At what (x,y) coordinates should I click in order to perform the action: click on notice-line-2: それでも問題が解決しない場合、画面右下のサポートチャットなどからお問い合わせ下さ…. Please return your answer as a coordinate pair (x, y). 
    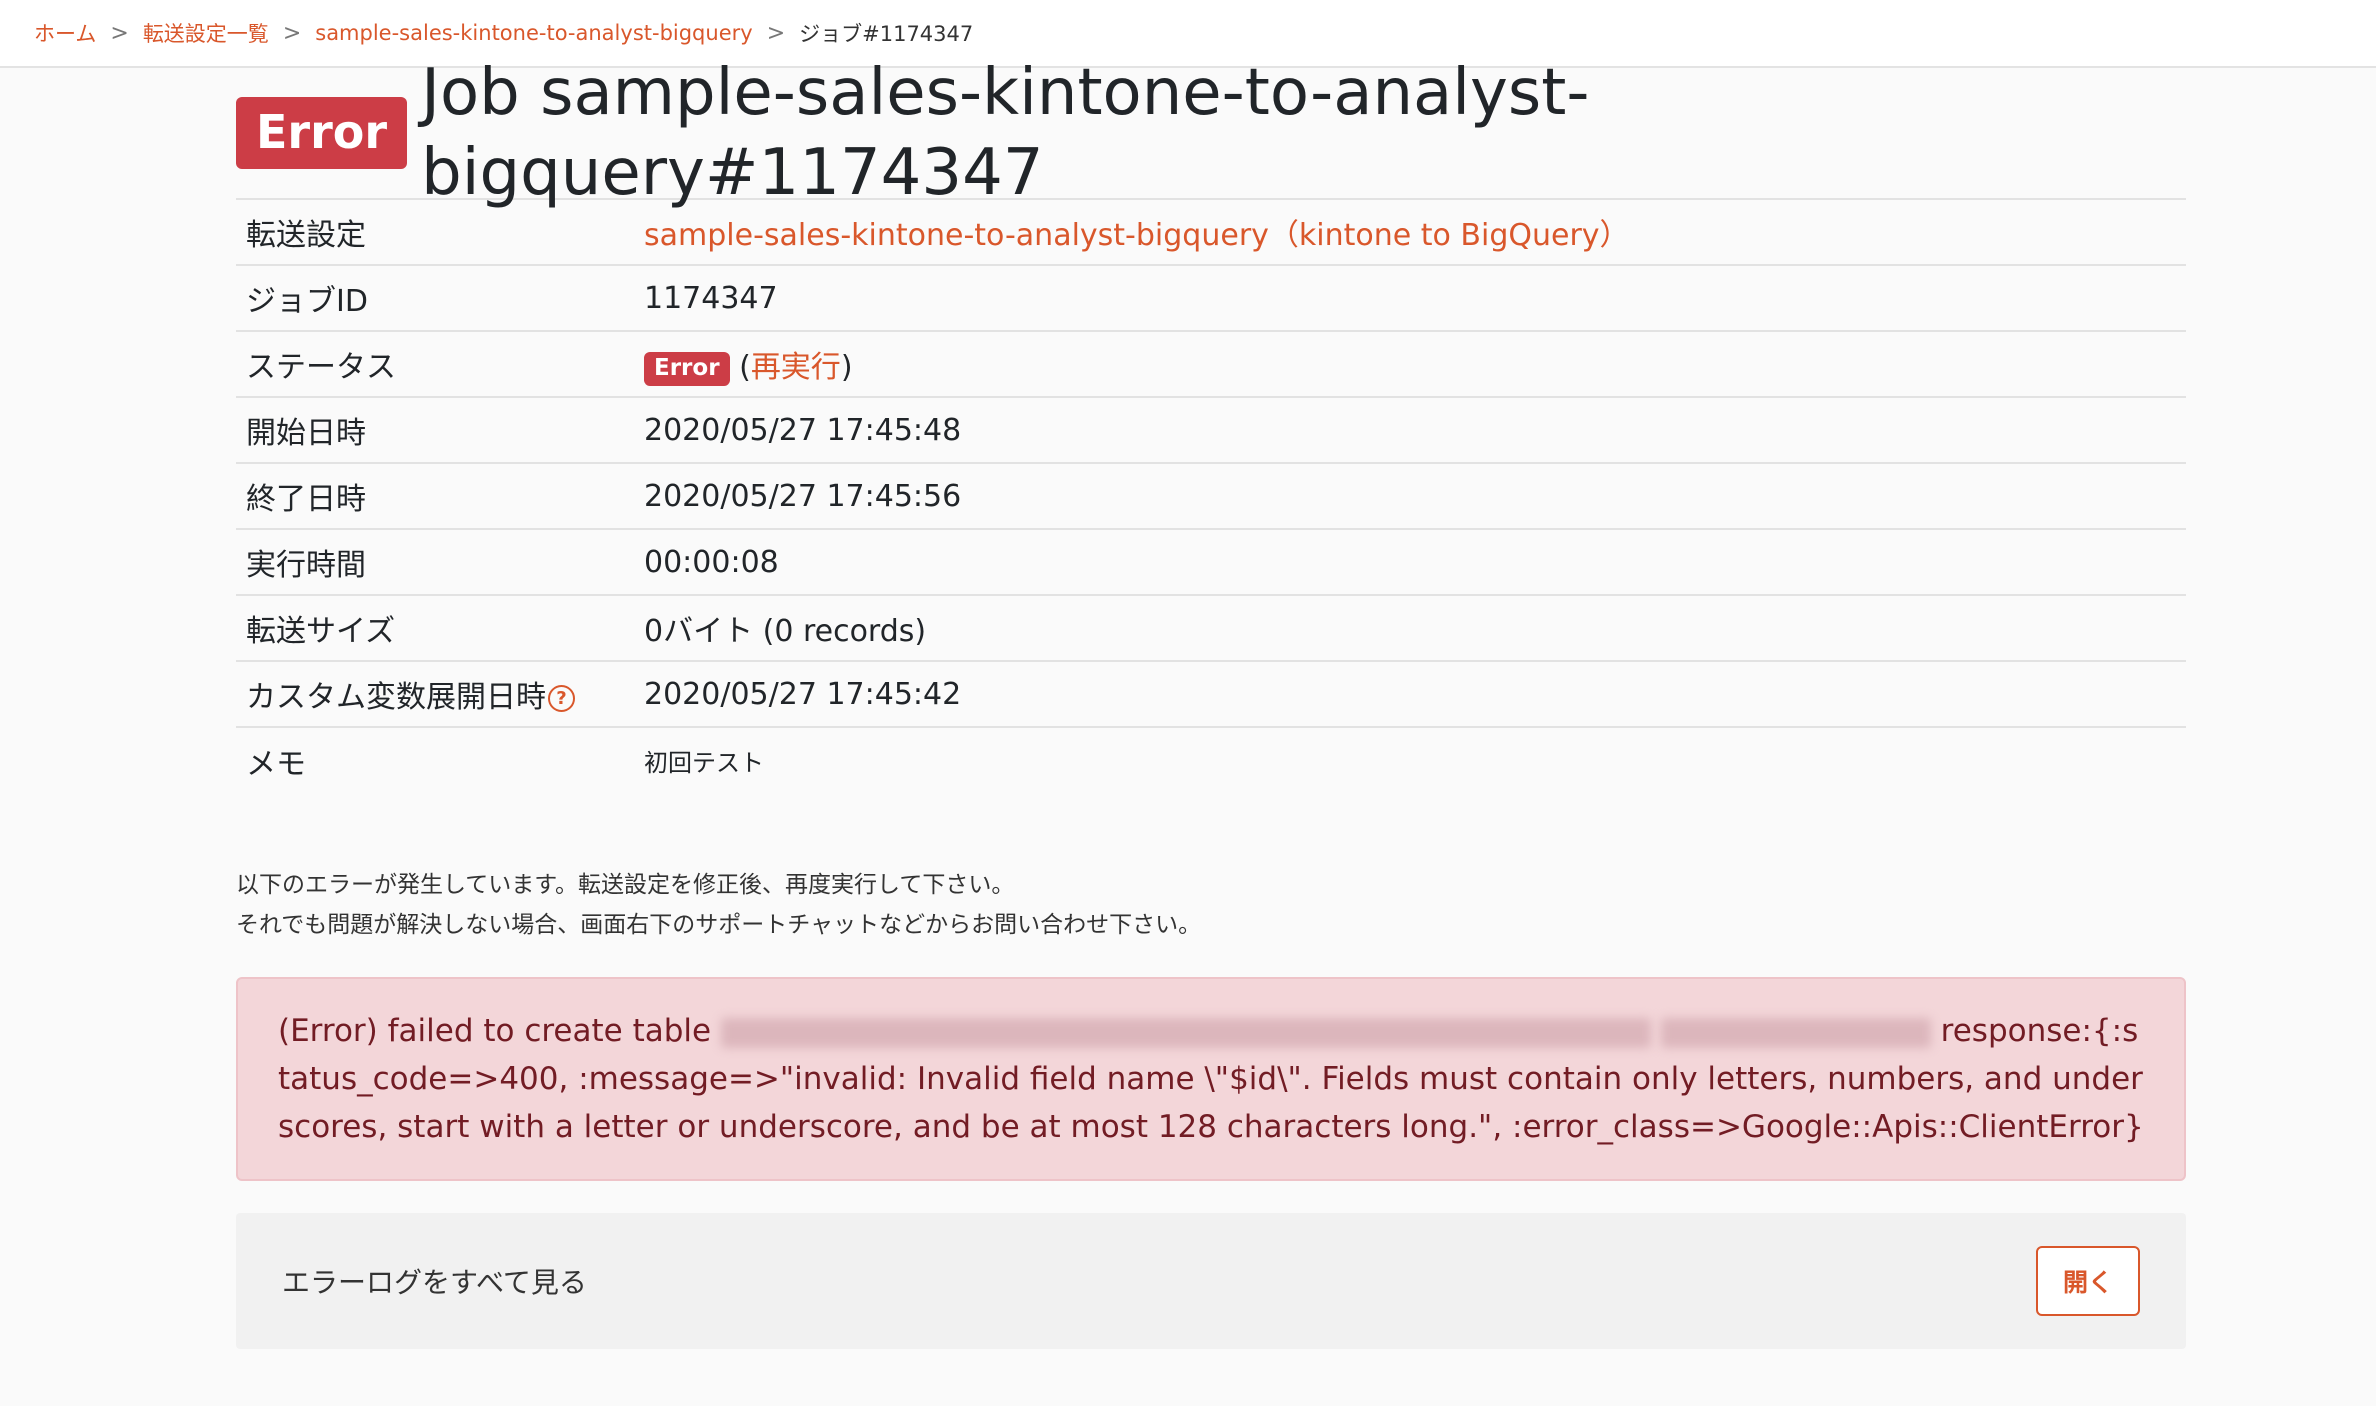
    Looking at the image, I should click on (719, 925).